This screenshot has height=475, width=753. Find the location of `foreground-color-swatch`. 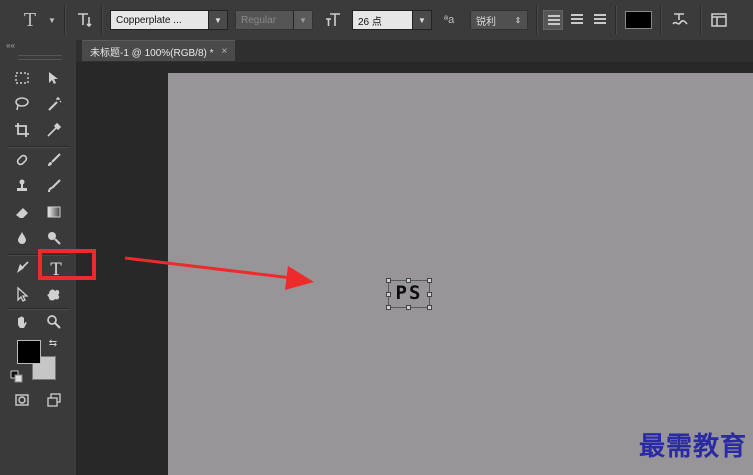

foreground-color-swatch is located at coordinates (29, 352).